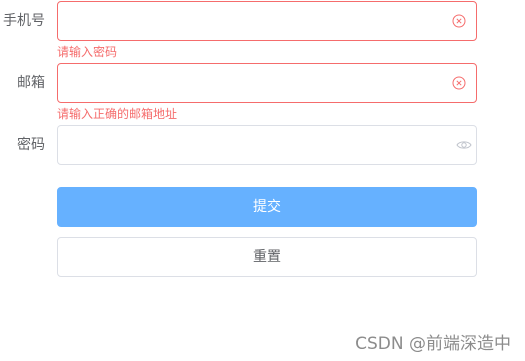  I want to click on reset-button: 重置, so click(267, 257).